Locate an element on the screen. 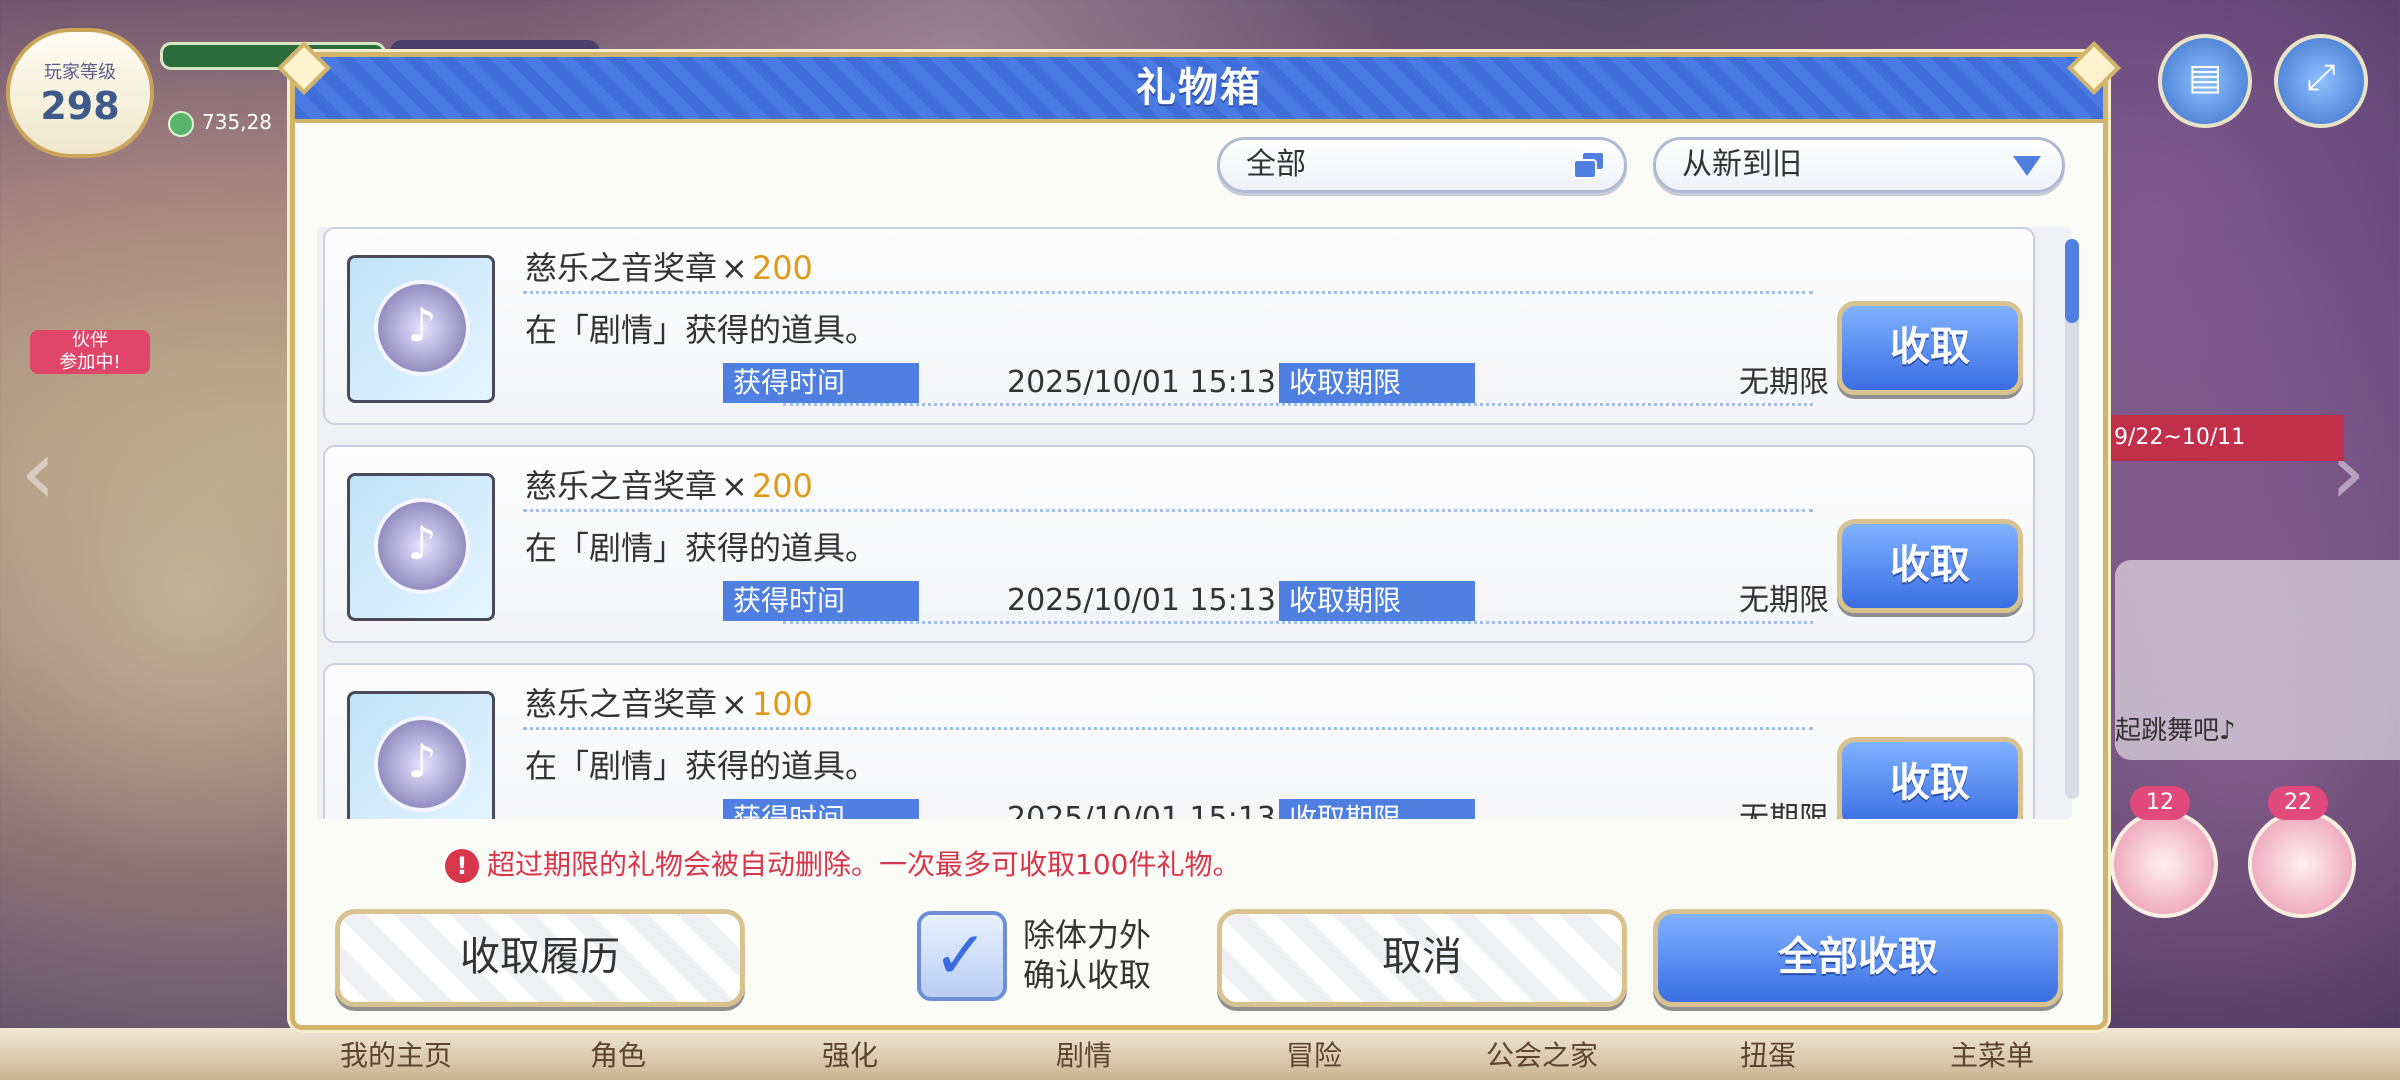 This screenshot has height=1080, width=2400. left-arrow-icon: ‹ is located at coordinates (38, 472).